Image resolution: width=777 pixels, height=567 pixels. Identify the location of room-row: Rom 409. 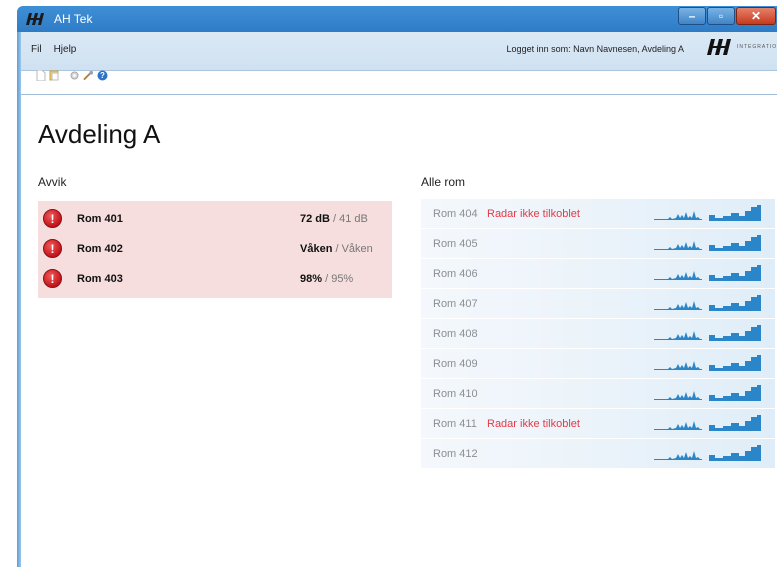
(598, 364).